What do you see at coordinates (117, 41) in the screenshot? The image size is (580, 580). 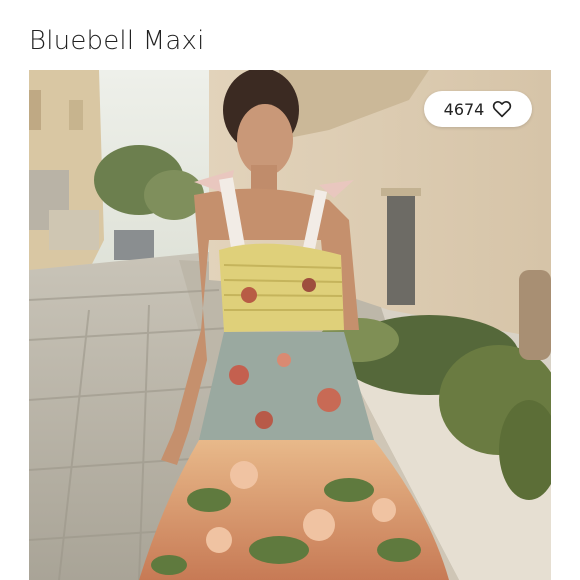 I see `listing-title: Bluebell Maxi` at bounding box center [117, 41].